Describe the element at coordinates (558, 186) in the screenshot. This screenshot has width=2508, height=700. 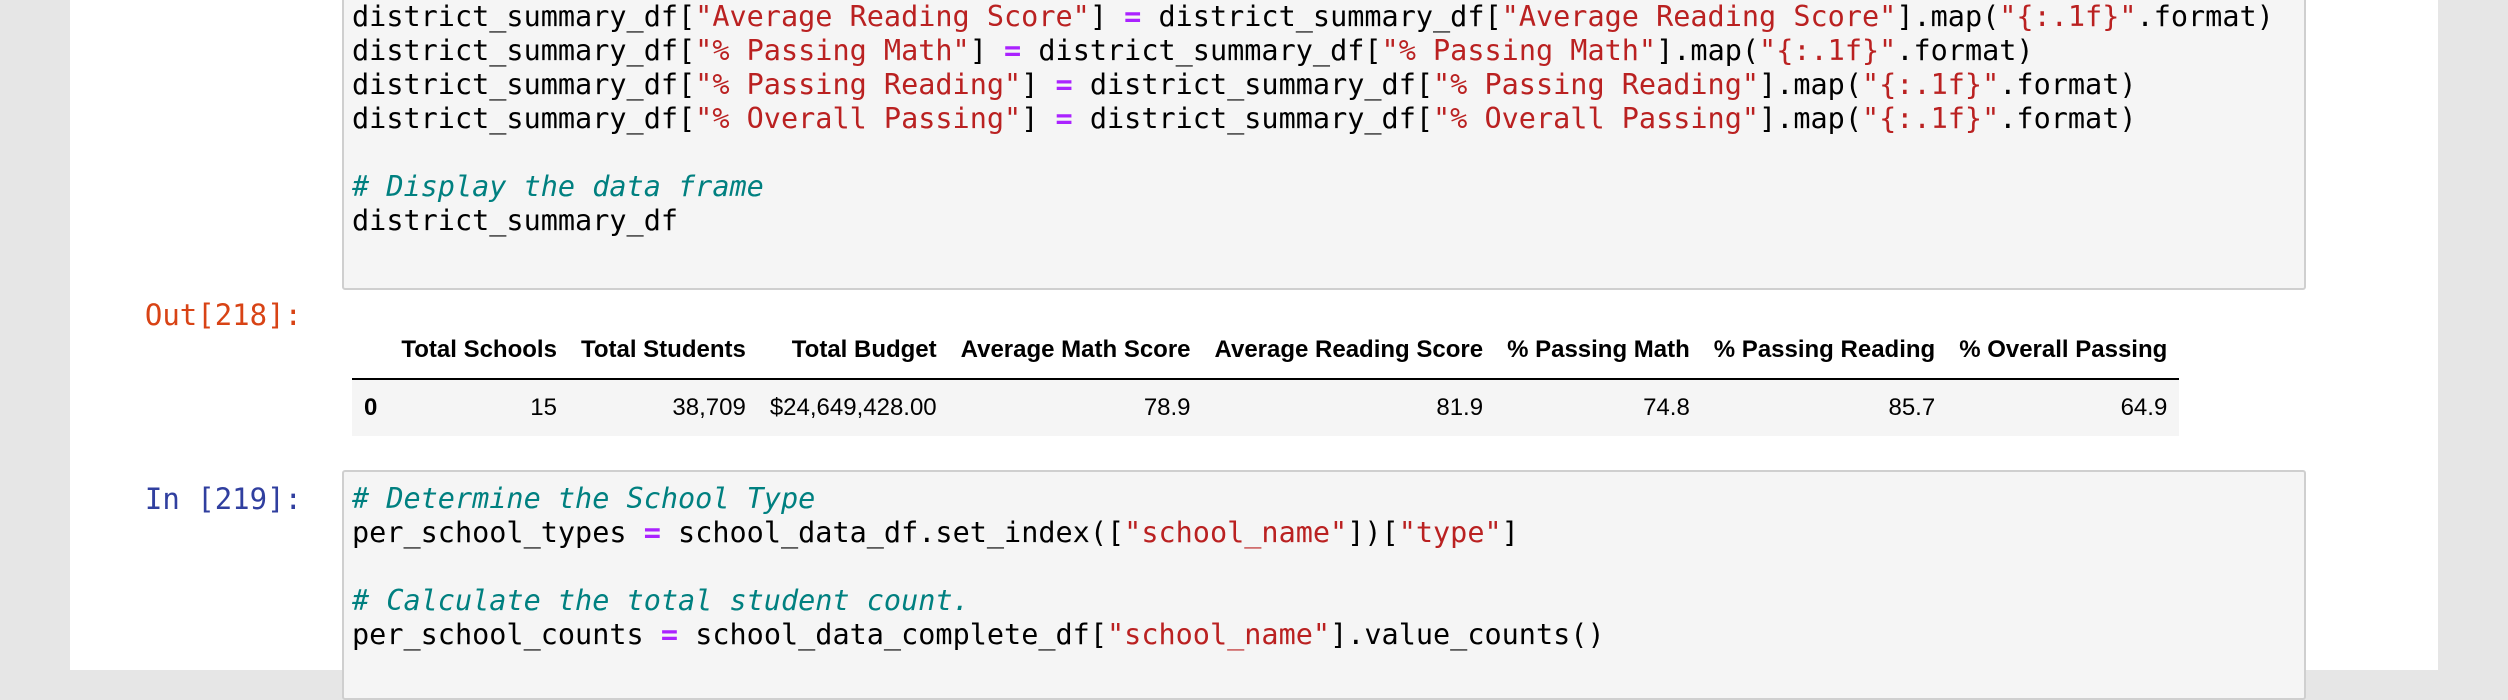
I see `code-line: # Display the data frame` at that location.